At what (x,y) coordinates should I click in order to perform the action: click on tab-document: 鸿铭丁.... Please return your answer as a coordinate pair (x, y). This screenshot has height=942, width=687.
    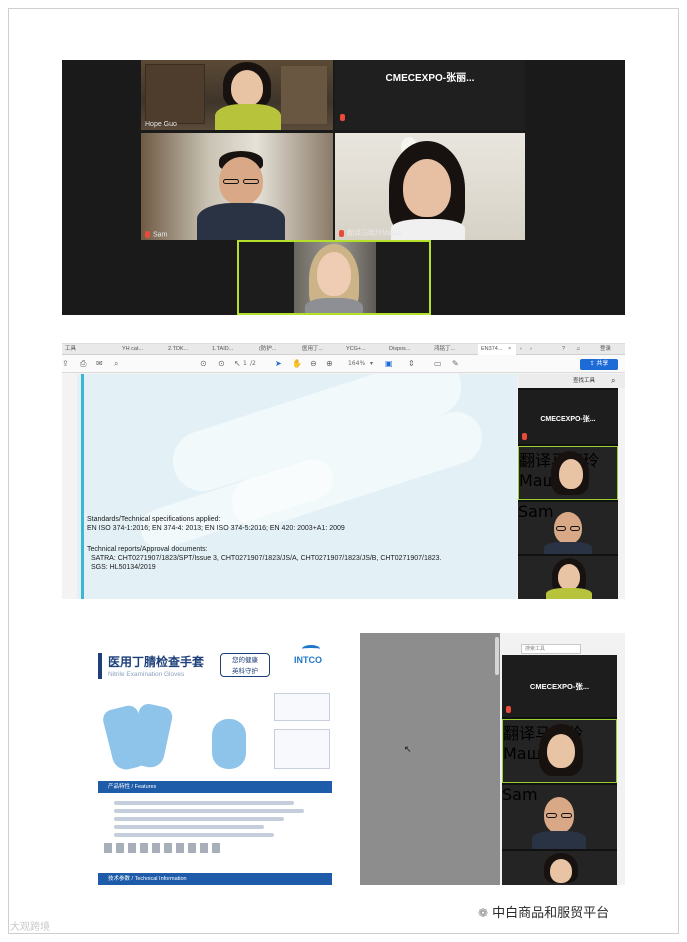
    Looking at the image, I should click on (453, 349).